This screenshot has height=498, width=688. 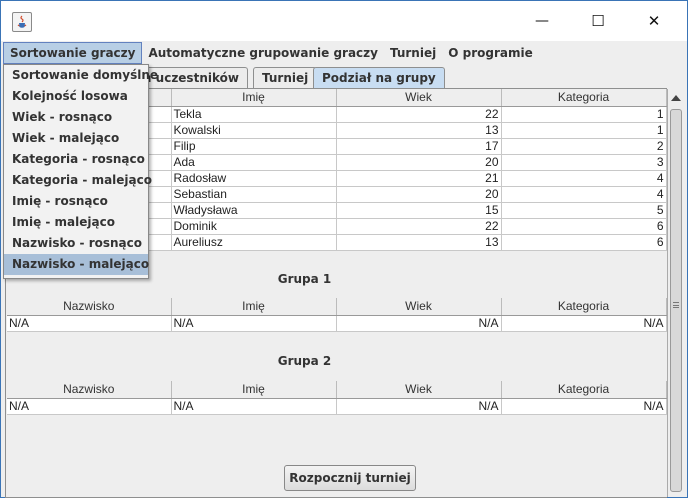 I want to click on title-bar: — ☐ ✕, so click(x=344, y=21).